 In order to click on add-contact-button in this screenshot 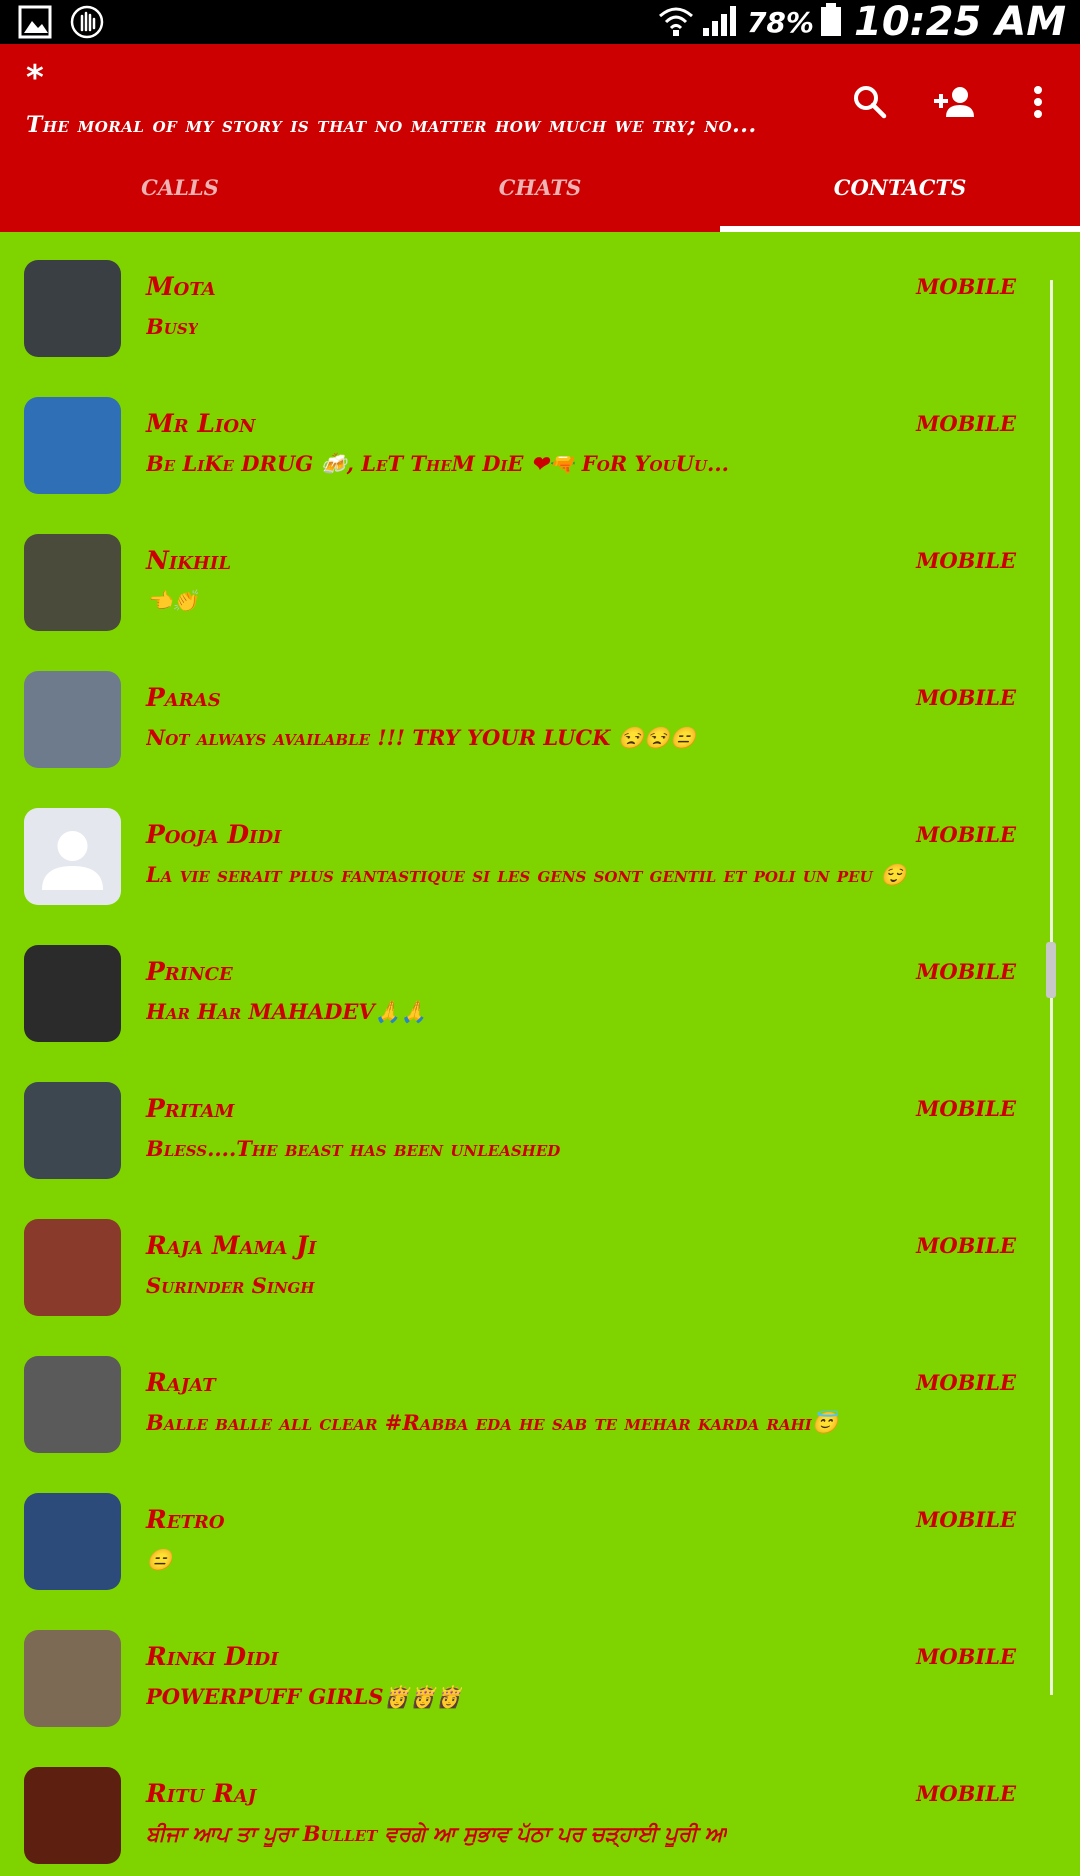, I will do `click(954, 104)`.